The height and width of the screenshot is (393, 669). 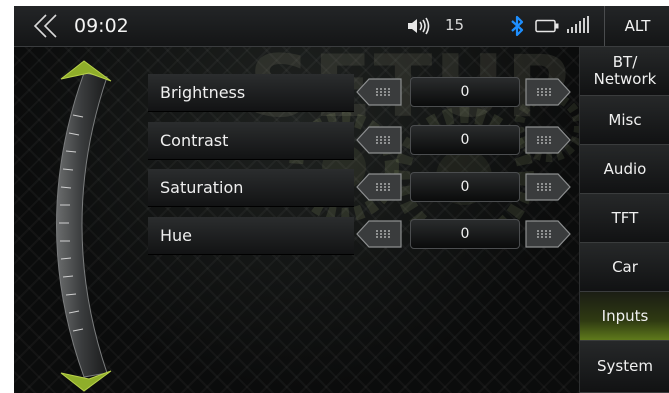 I want to click on nav-item-tft: TFT, so click(x=624, y=218).